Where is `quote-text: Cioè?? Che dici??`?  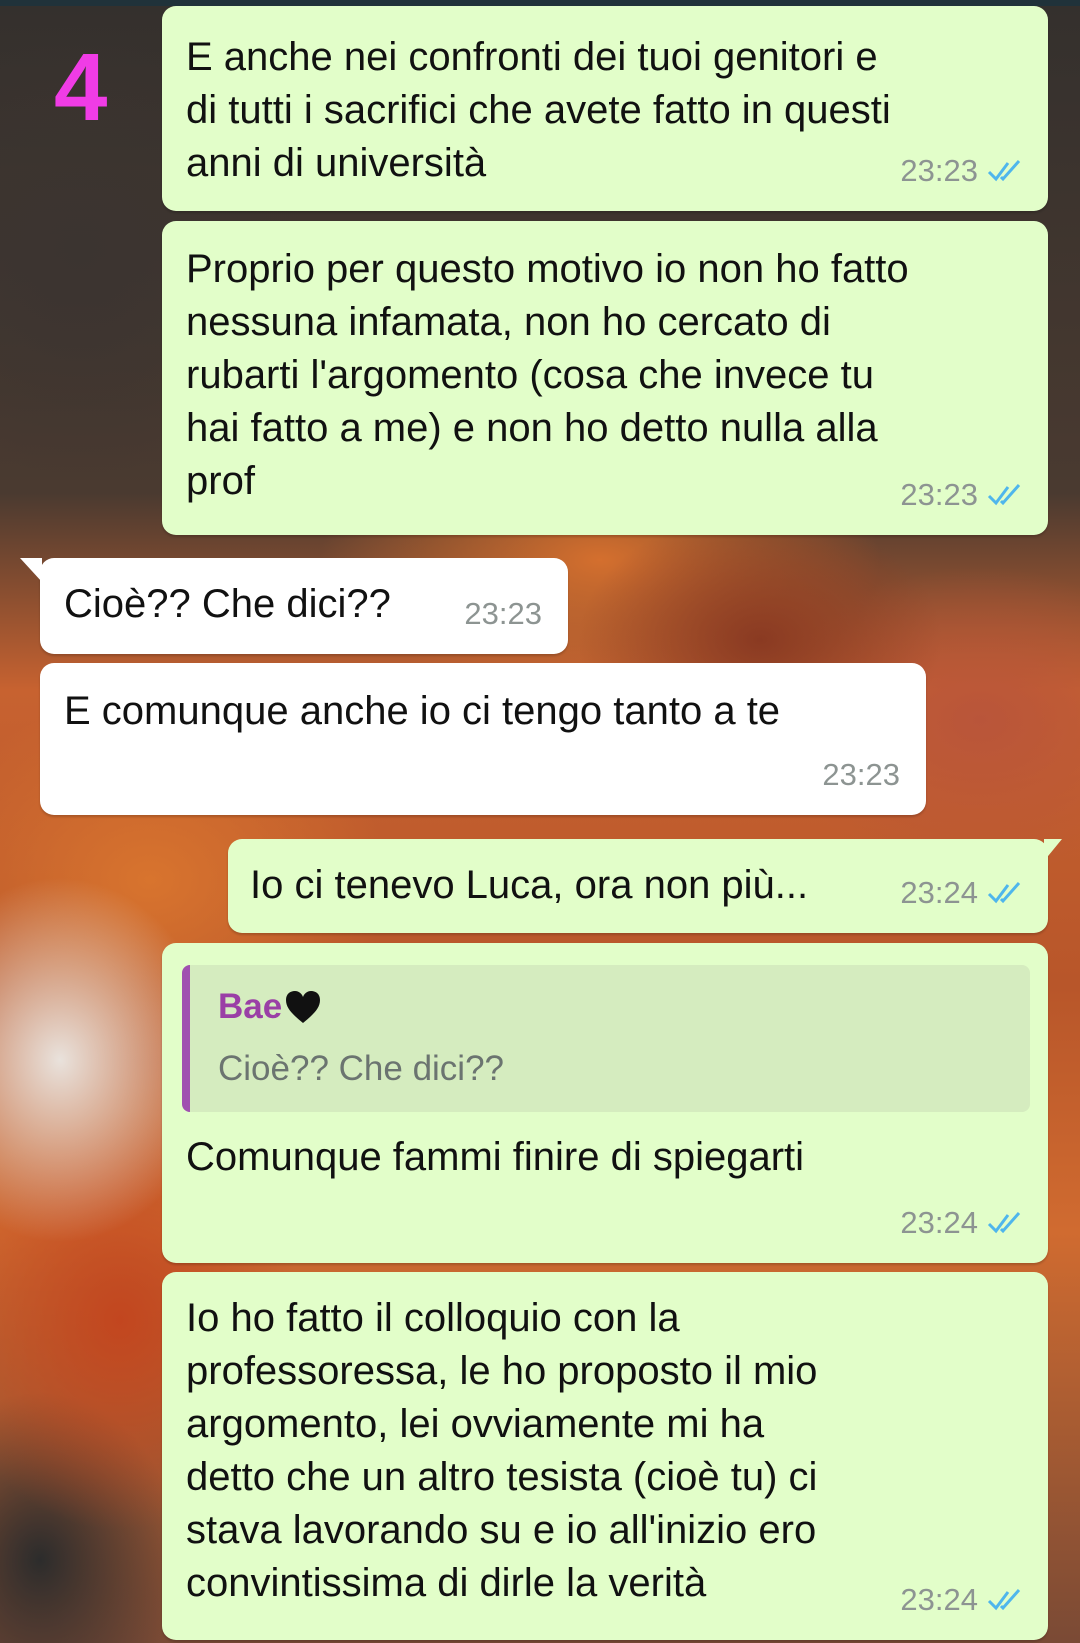
quote-text: Cioè?? Che dici?? is located at coordinates (361, 1068).